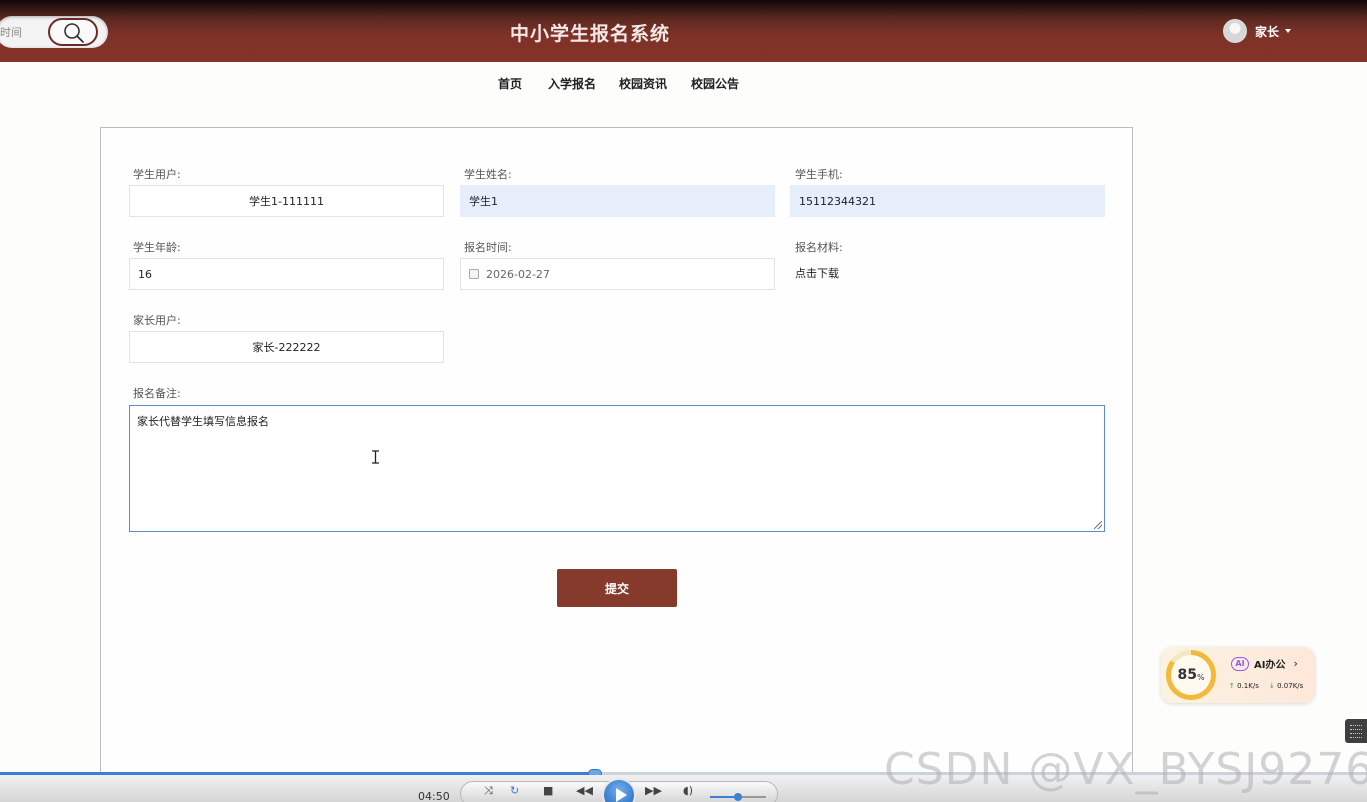 The height and width of the screenshot is (802, 1367). I want to click on volume-icon: ◖), so click(688, 790).